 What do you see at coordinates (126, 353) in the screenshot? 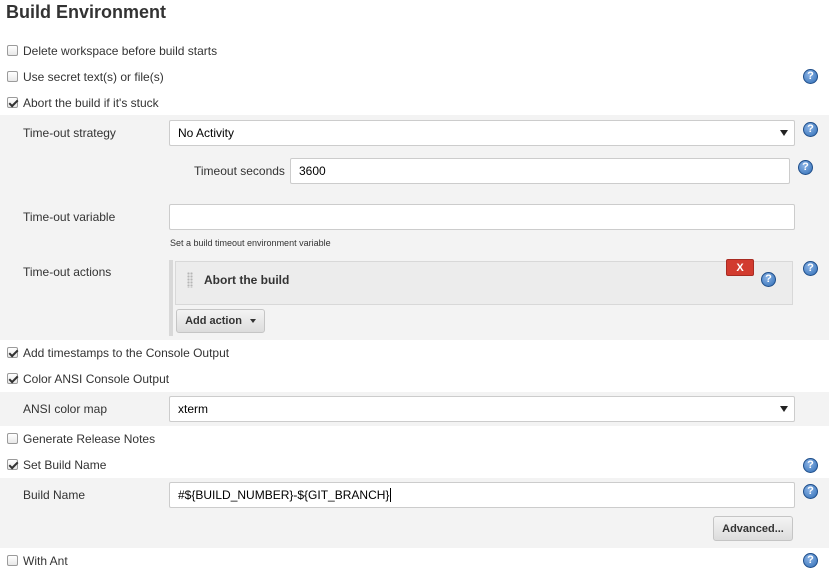
I see `add-timestamps-label: Add timestamps to the Console Output` at bounding box center [126, 353].